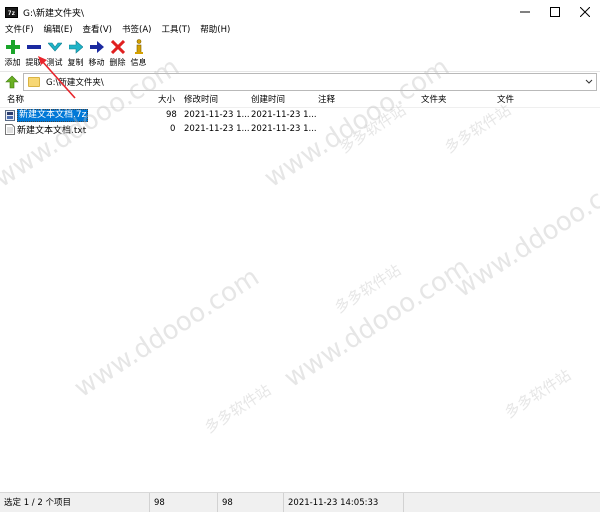  What do you see at coordinates (13, 47) in the screenshot?
I see `plus-icon` at bounding box center [13, 47].